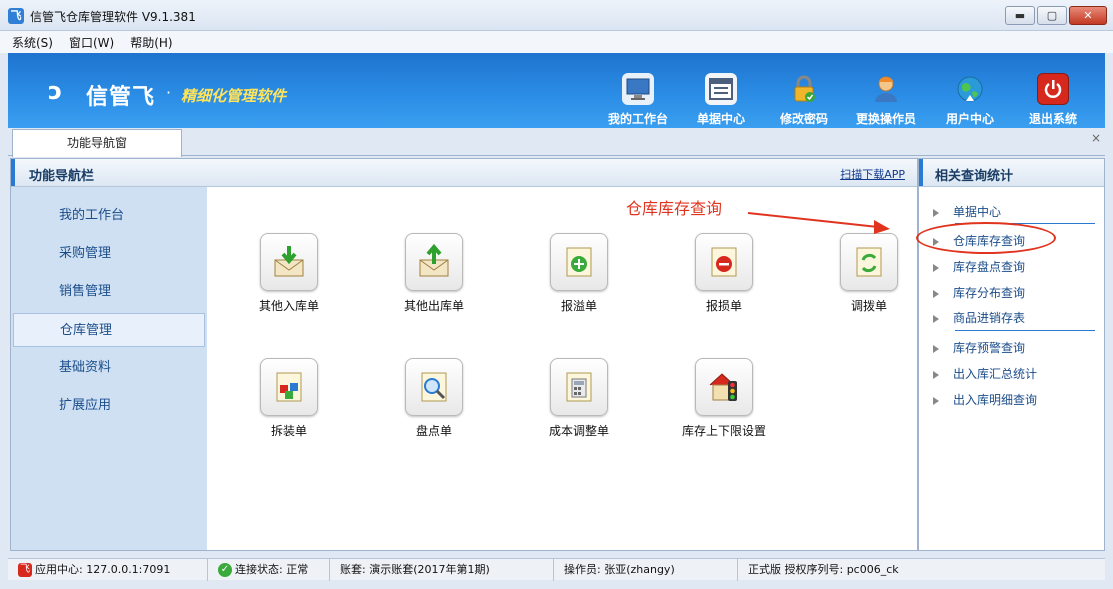 This screenshot has height=589, width=1113. I want to click on function-label: 其他出库单, so click(433, 306).